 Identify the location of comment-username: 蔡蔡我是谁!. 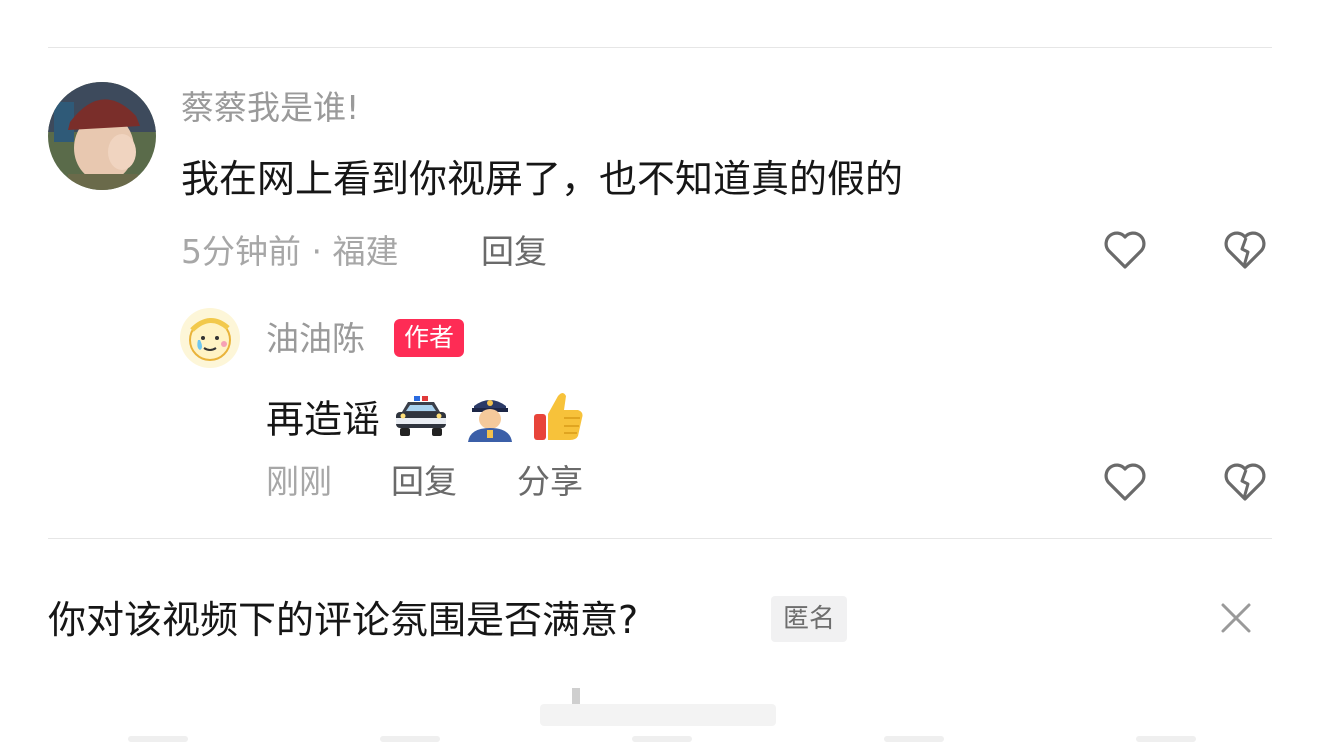
(270, 108).